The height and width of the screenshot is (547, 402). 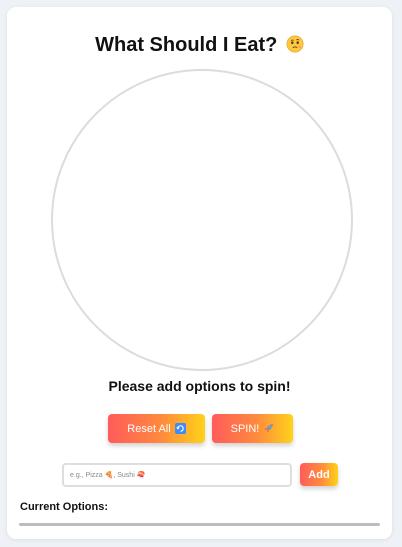 I want to click on spin-button: SPIN!, so click(x=252, y=428).